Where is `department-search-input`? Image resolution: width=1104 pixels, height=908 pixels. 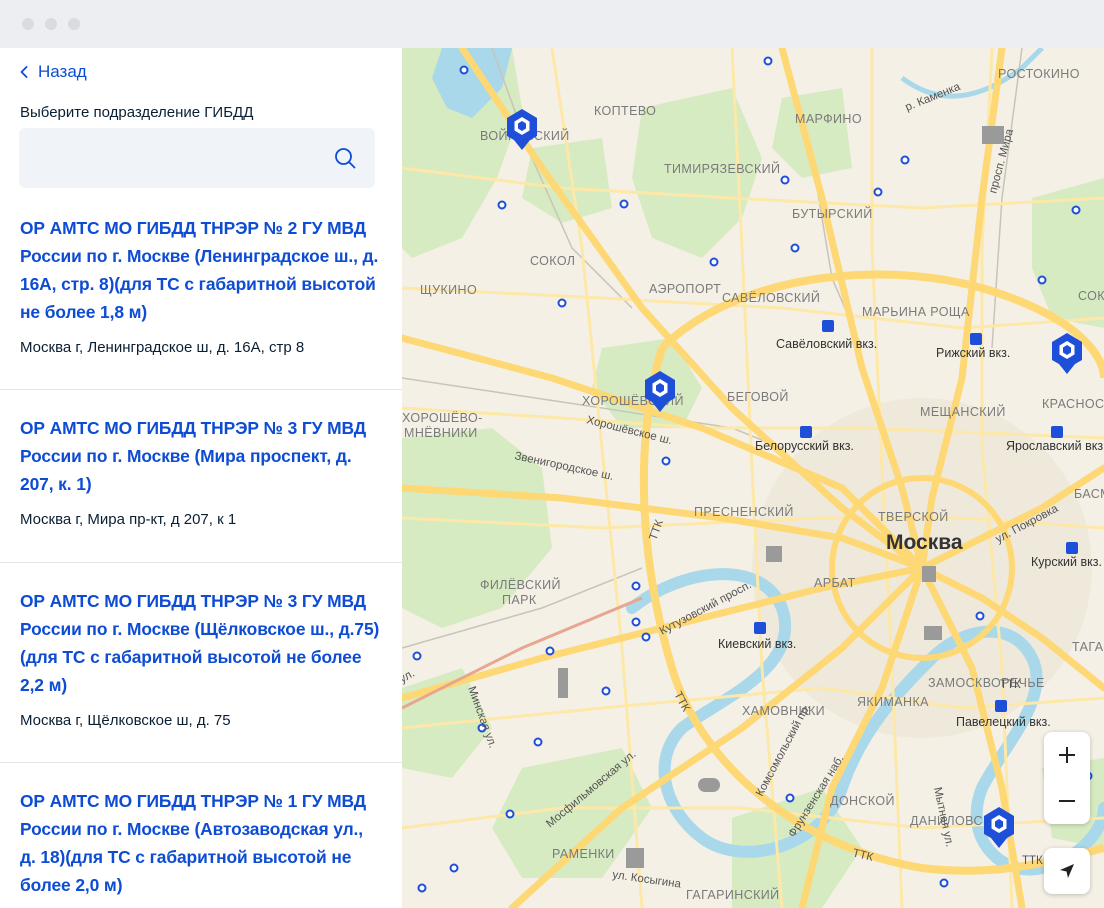
department-search-input is located at coordinates (169, 158).